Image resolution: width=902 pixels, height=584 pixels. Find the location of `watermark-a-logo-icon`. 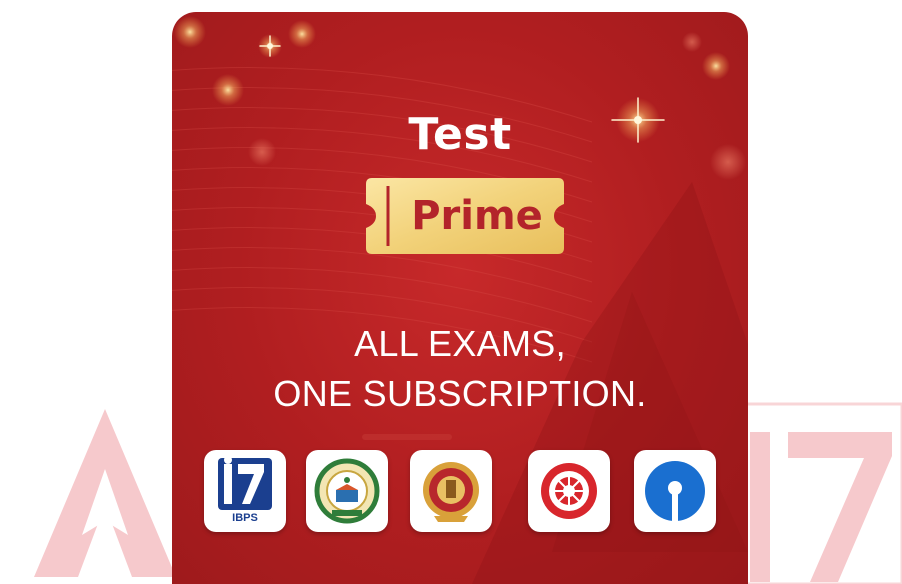

watermark-a-logo-icon is located at coordinates (105, 493).